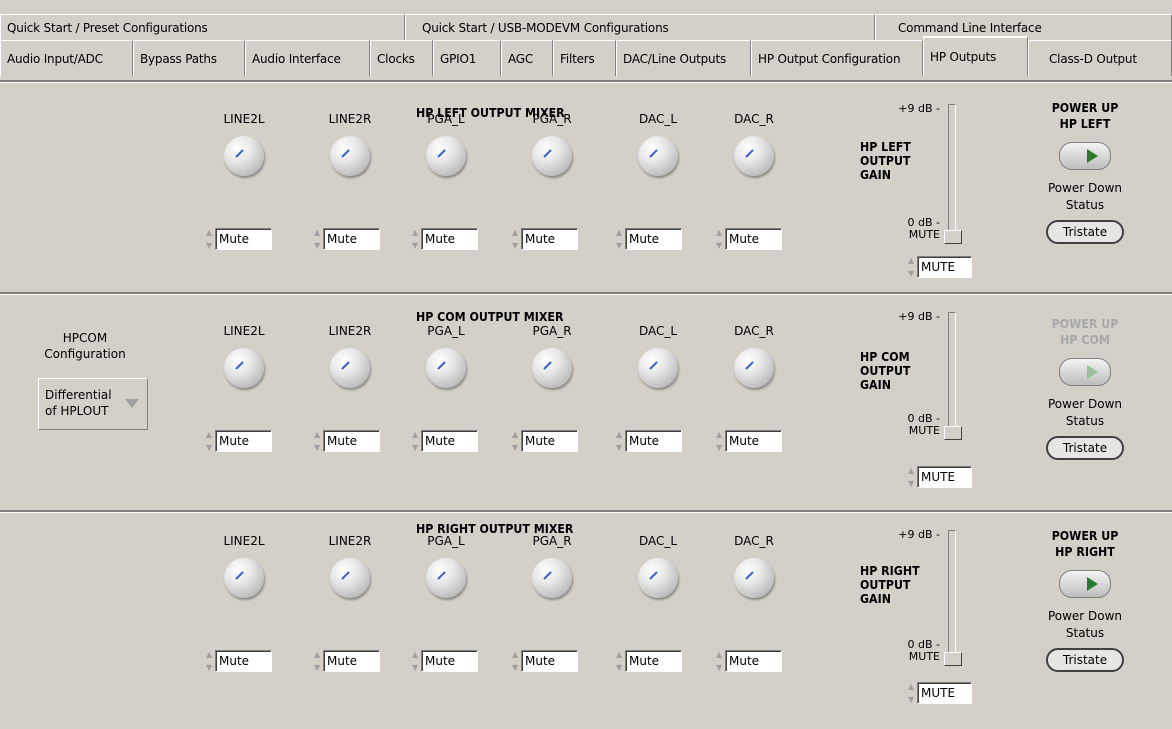 The height and width of the screenshot is (729, 1172). What do you see at coordinates (93, 404) in the screenshot?
I see `hpcom-config-select: Differential of HPLOUT` at bounding box center [93, 404].